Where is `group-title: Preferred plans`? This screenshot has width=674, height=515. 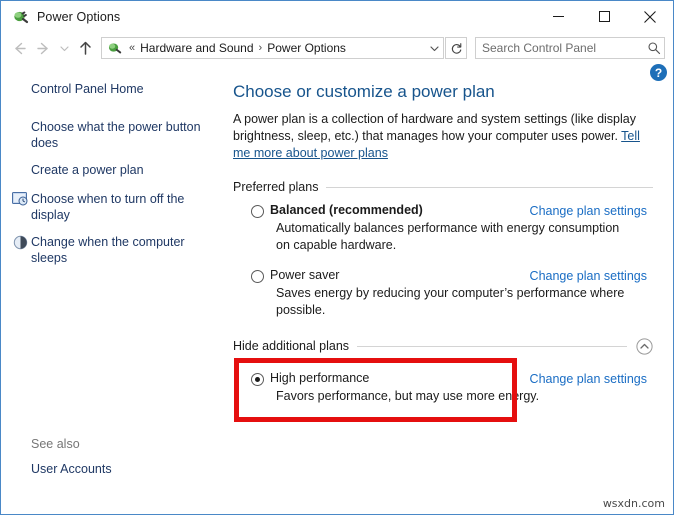 group-title: Preferred plans is located at coordinates (276, 187).